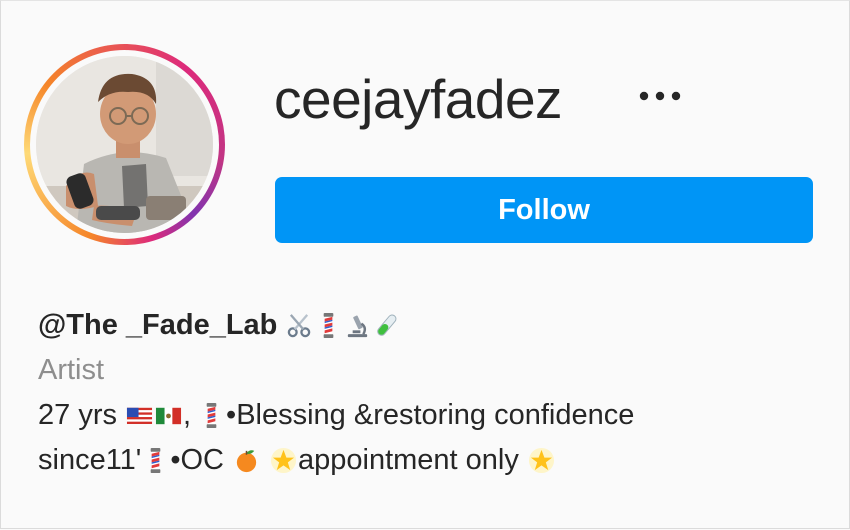 The height and width of the screenshot is (530, 850). I want to click on avatar, so click(124, 144).